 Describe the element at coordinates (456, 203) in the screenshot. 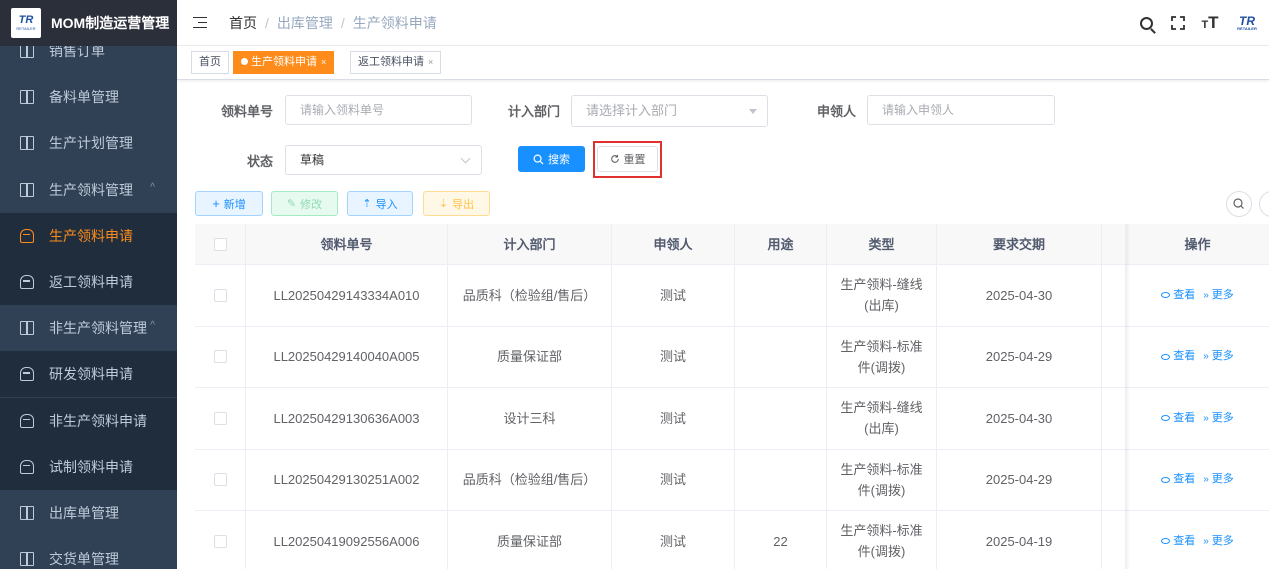

I see `export-button: ⇣ 导出` at that location.